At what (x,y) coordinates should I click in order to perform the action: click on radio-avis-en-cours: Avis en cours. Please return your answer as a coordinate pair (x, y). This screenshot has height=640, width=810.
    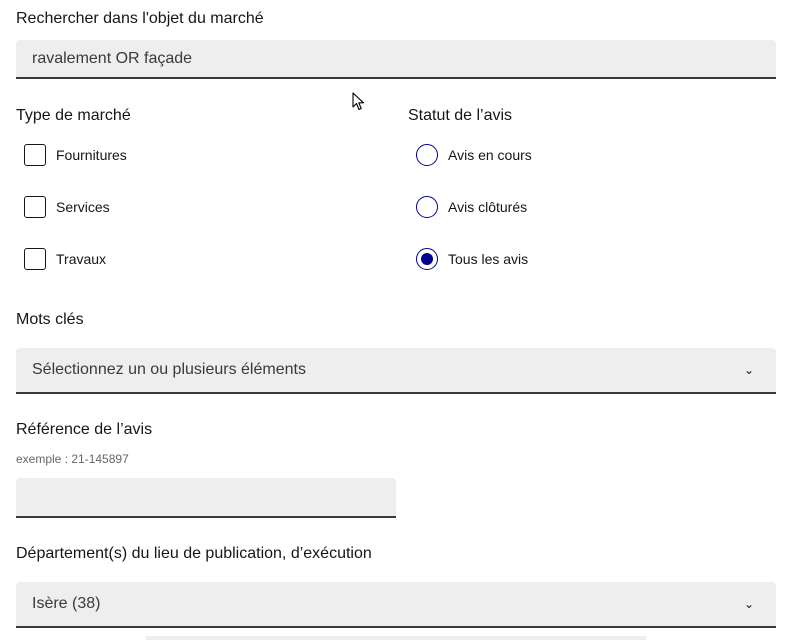
    Looking at the image, I should click on (474, 155).